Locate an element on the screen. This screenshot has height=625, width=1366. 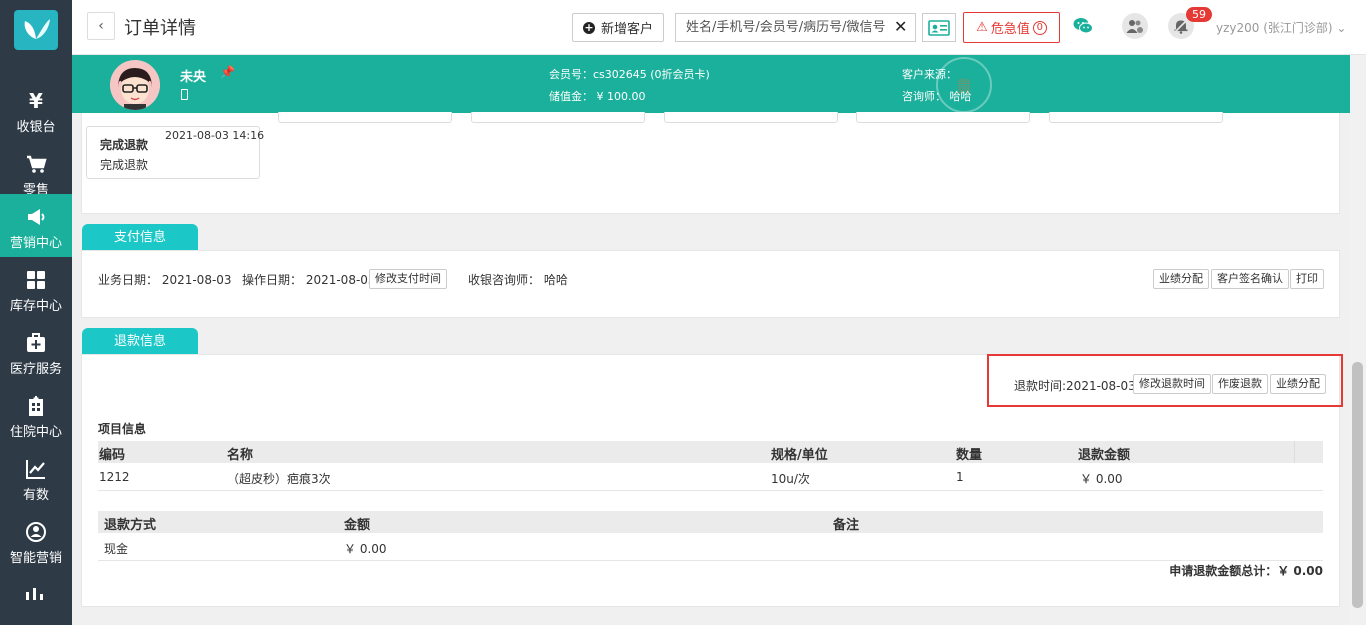
progress-step-card: 完成退款 2021-08-03 14:16 完成退款 is located at coordinates (175, 152).